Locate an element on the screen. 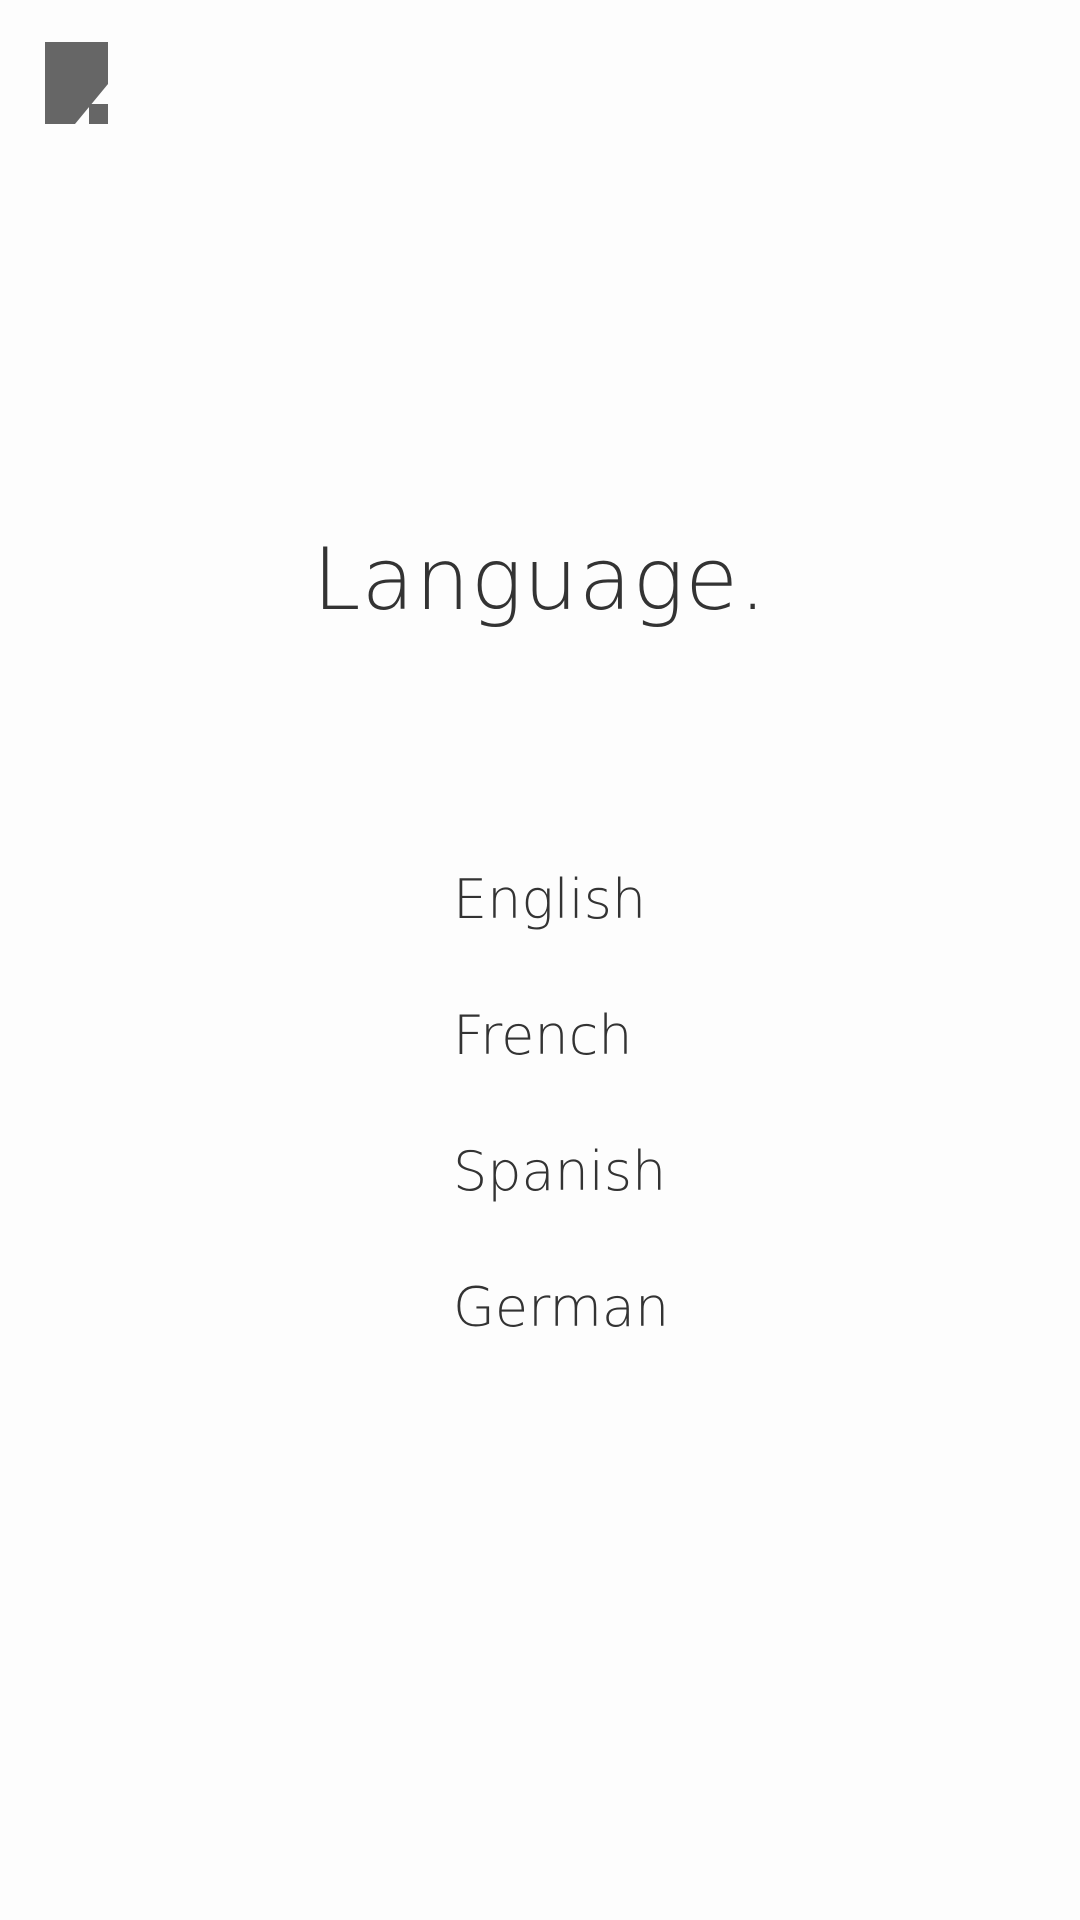 The height and width of the screenshot is (1920, 1080). language-option-french: French is located at coordinates (561, 1054).